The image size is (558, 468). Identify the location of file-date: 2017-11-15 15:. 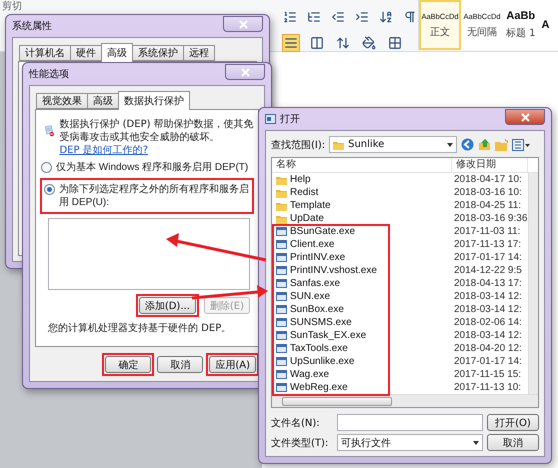
(487, 374).